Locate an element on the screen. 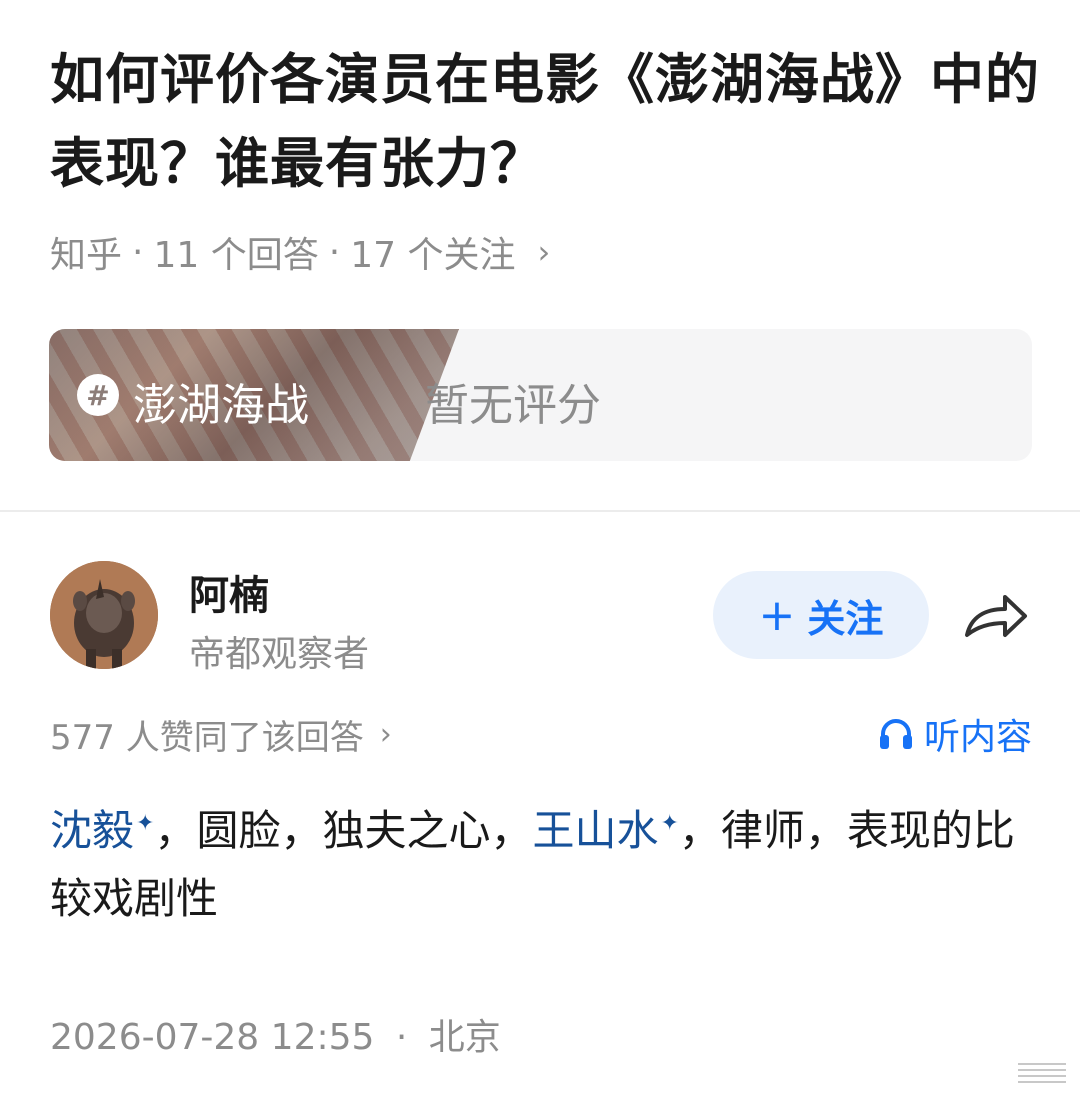  answer-time: 2026-07-28 12:55 is located at coordinates (212, 1037).